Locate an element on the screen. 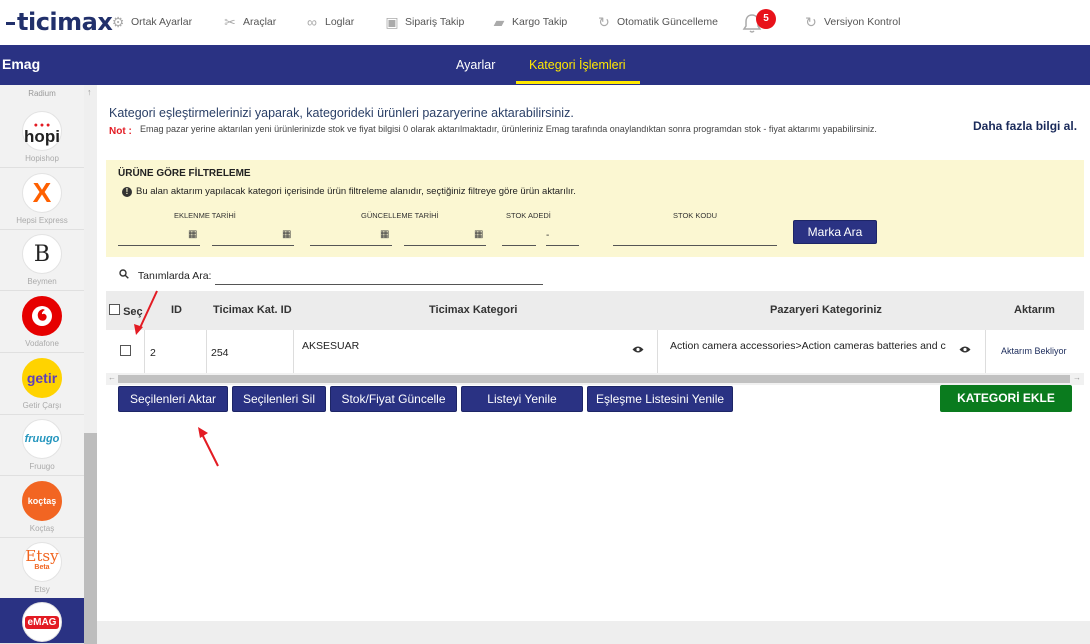  stock-max-input is located at coordinates (562, 236).